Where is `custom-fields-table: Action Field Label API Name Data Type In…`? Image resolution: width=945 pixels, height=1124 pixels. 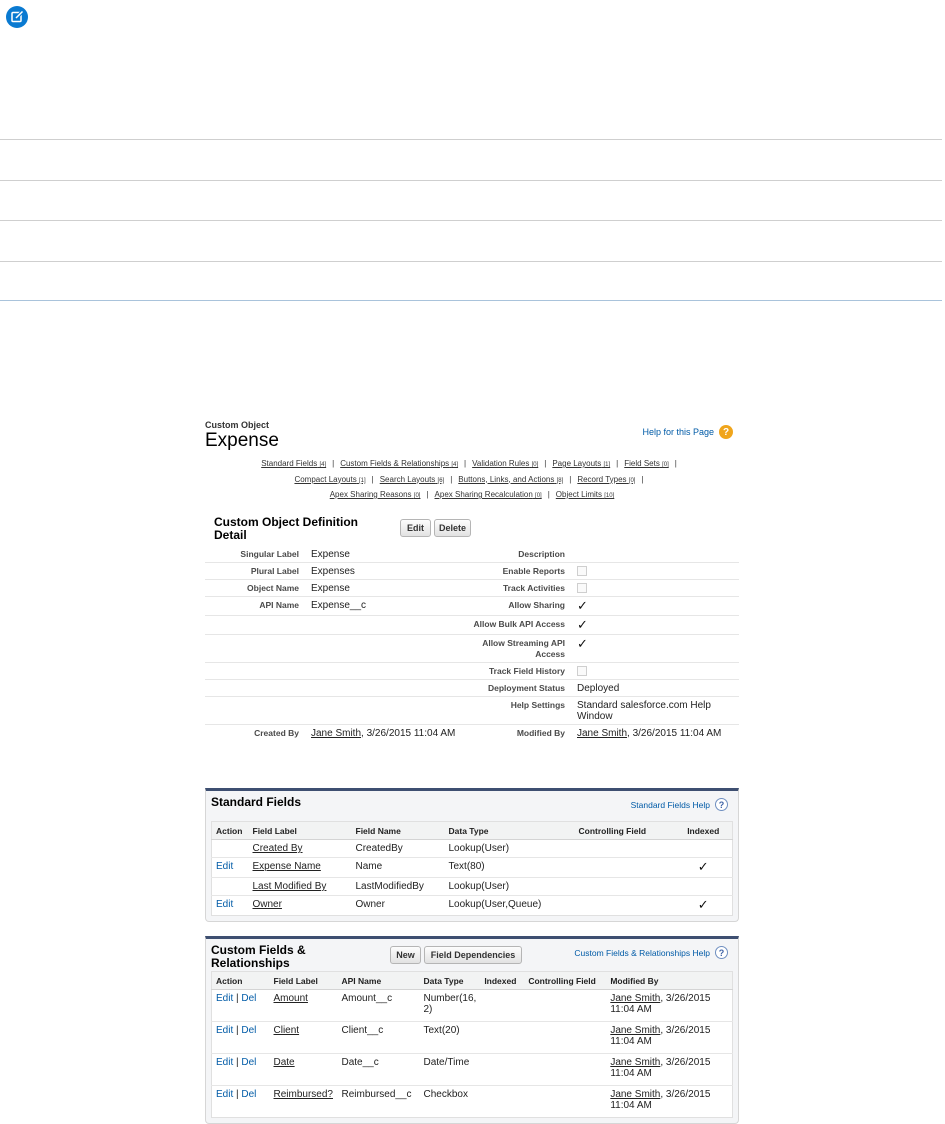
custom-fields-table: Action Field Label API Name Data Type In… is located at coordinates (472, 1044).